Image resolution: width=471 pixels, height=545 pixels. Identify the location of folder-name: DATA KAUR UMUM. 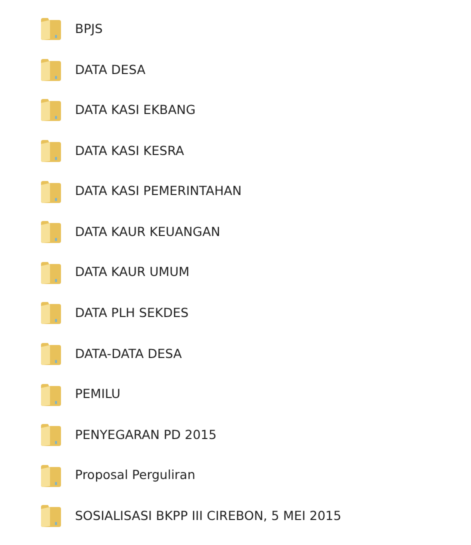
(132, 272).